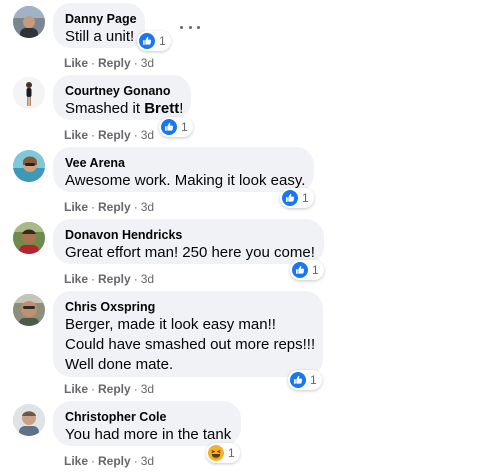 This screenshot has height=475, width=492. What do you see at coordinates (100, 36) in the screenshot?
I see `comment-text: Still a unit!` at bounding box center [100, 36].